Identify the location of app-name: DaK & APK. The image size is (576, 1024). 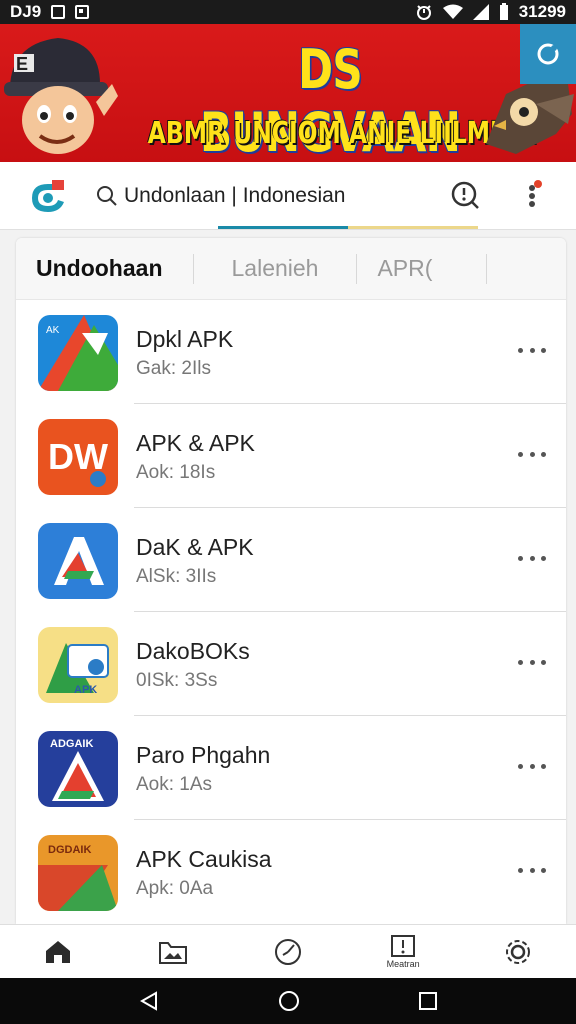
(195, 547).